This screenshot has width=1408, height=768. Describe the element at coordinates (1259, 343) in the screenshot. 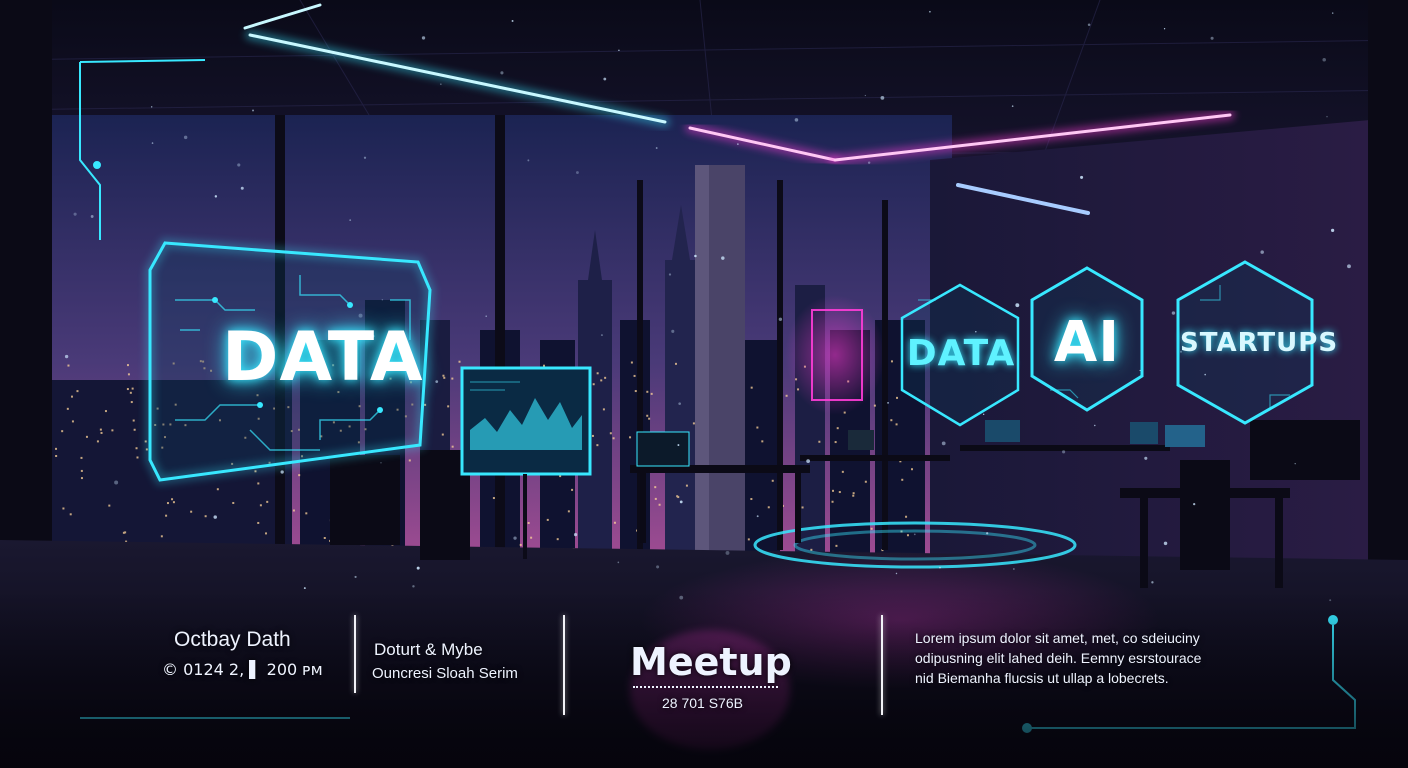

I see `hex-startups-label: STARTUPS` at that location.